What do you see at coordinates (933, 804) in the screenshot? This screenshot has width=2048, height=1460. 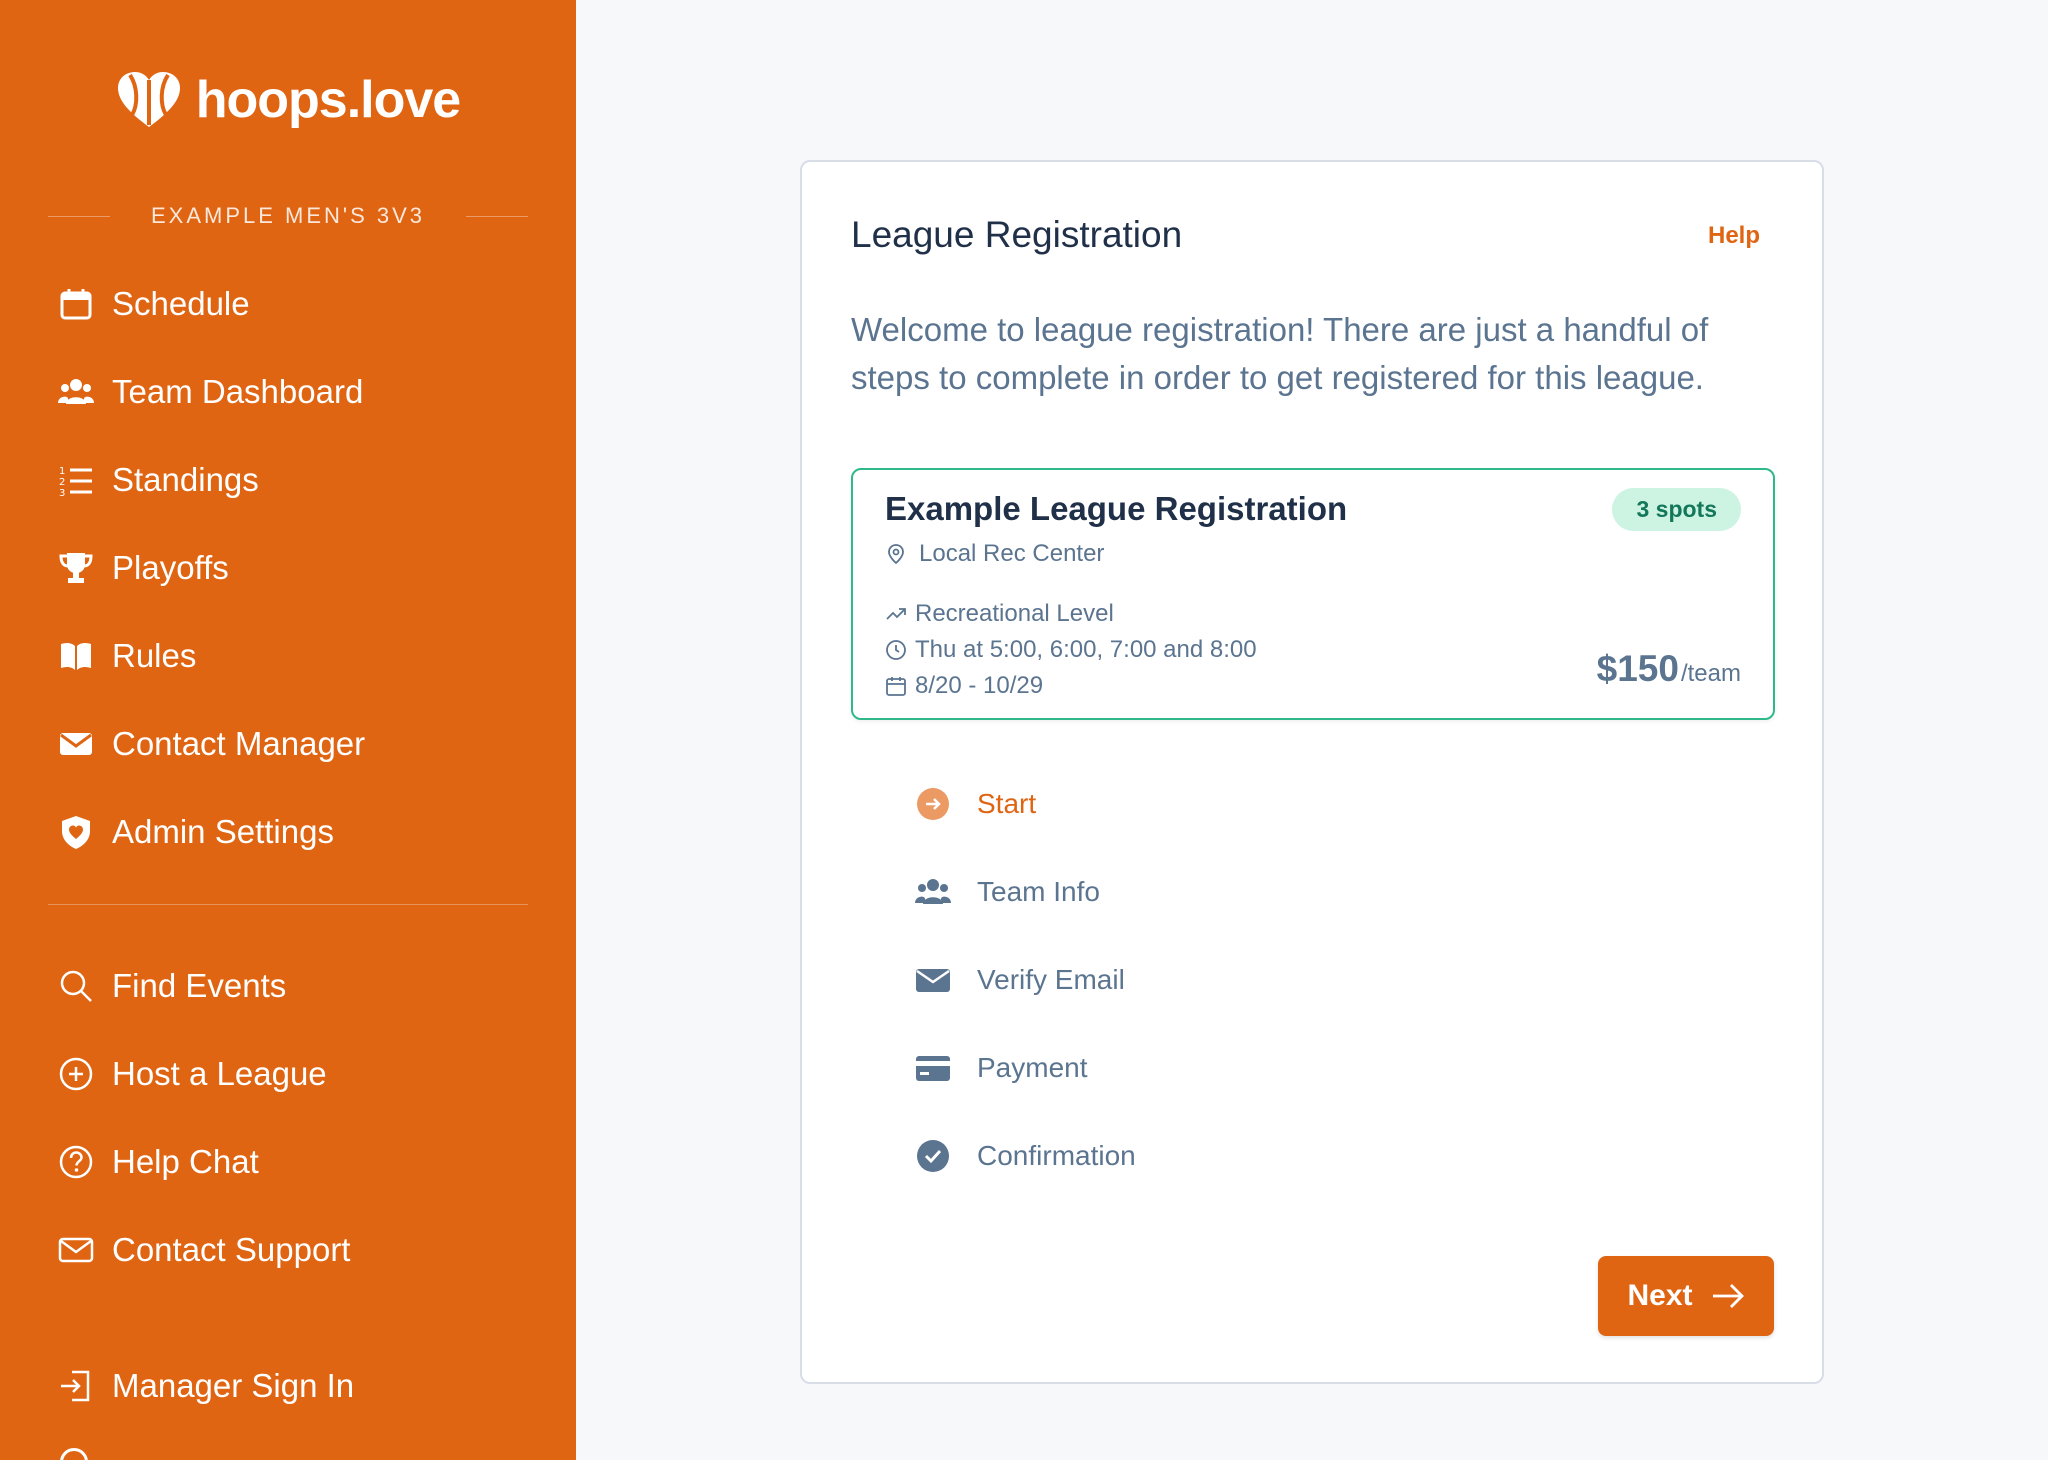 I see `arrow-circle-icon` at bounding box center [933, 804].